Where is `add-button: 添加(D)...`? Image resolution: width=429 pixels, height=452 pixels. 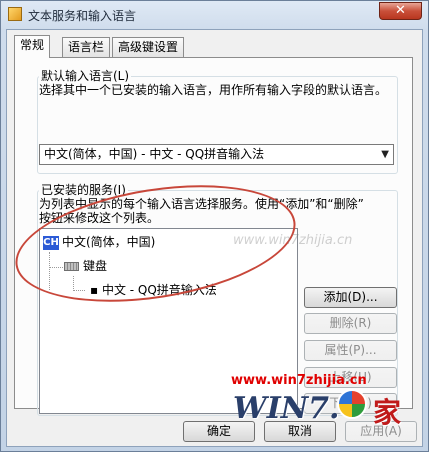
add-button: 添加(D)... is located at coordinates (350, 297).